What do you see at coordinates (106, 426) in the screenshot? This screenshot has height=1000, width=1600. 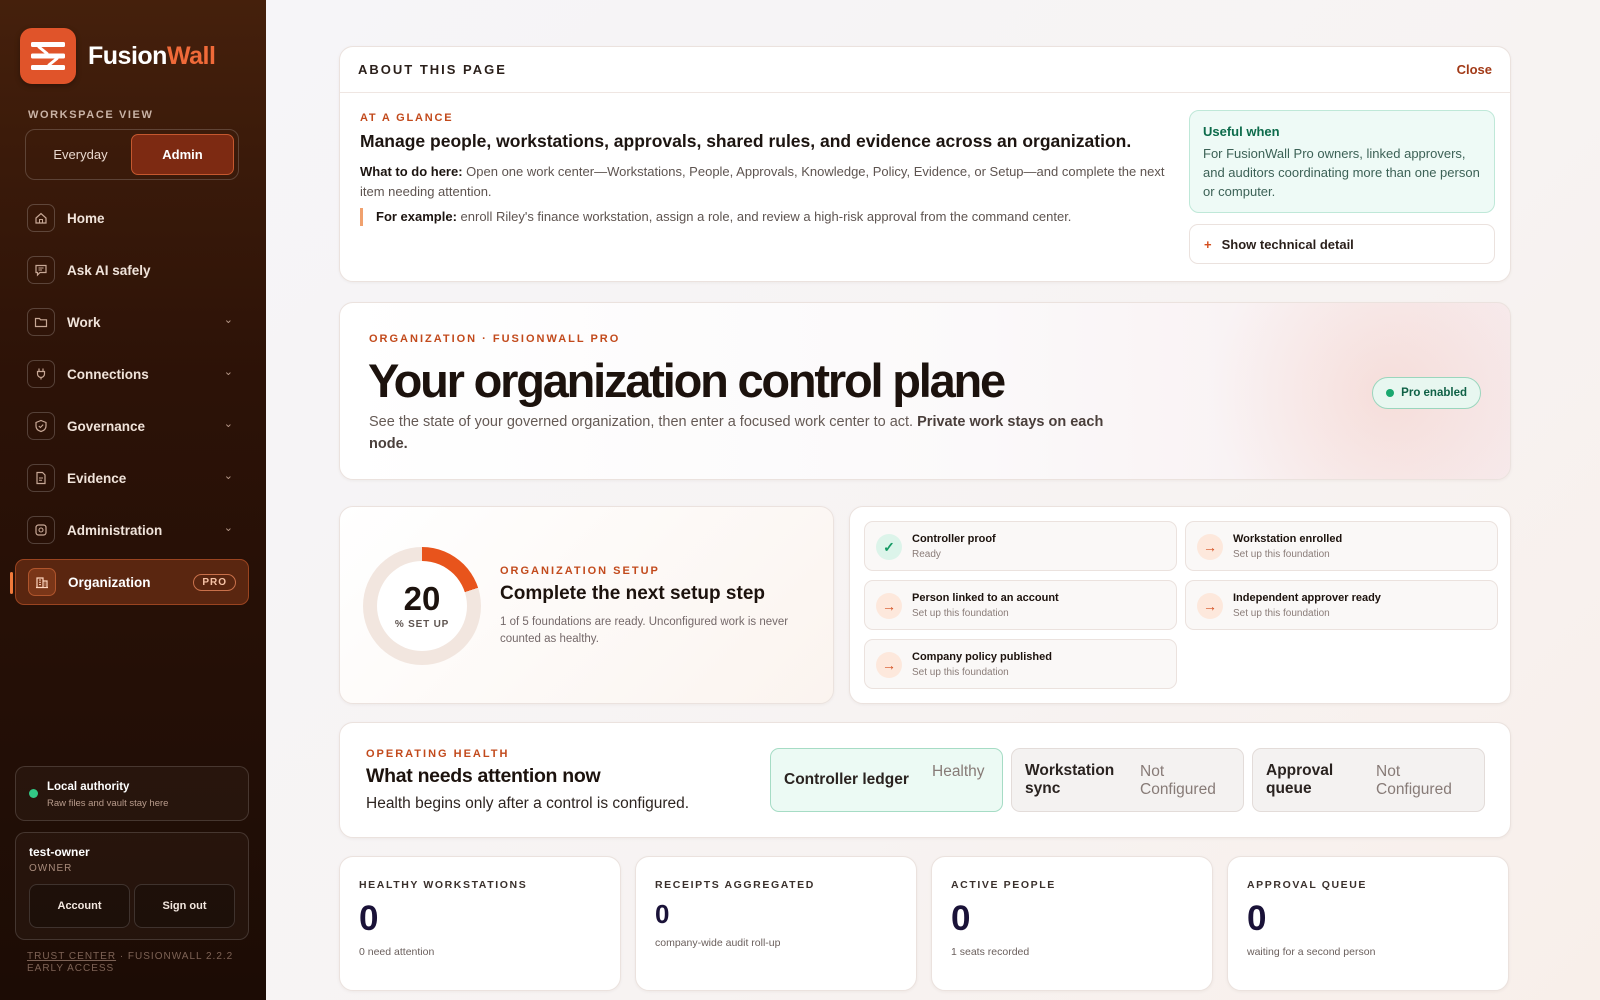 I see `sidebar-item-label: Governance` at bounding box center [106, 426].